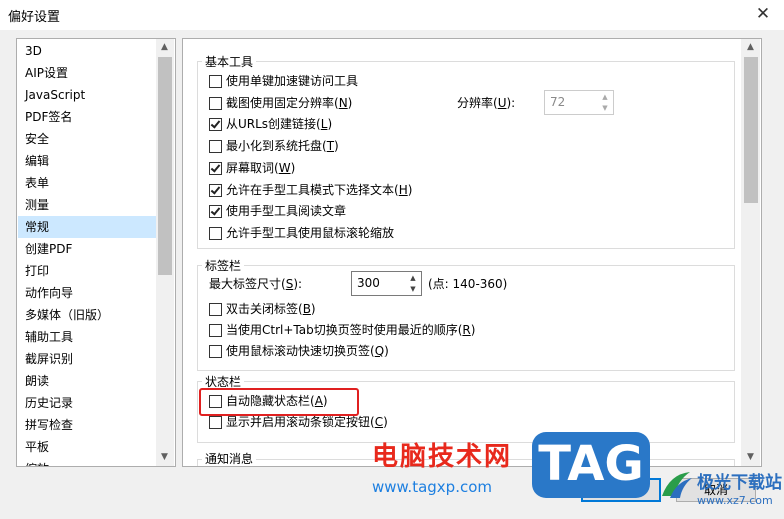 The height and width of the screenshot is (519, 784). What do you see at coordinates (432, 487) in the screenshot?
I see `watermark-url: www.tagxp.com` at bounding box center [432, 487].